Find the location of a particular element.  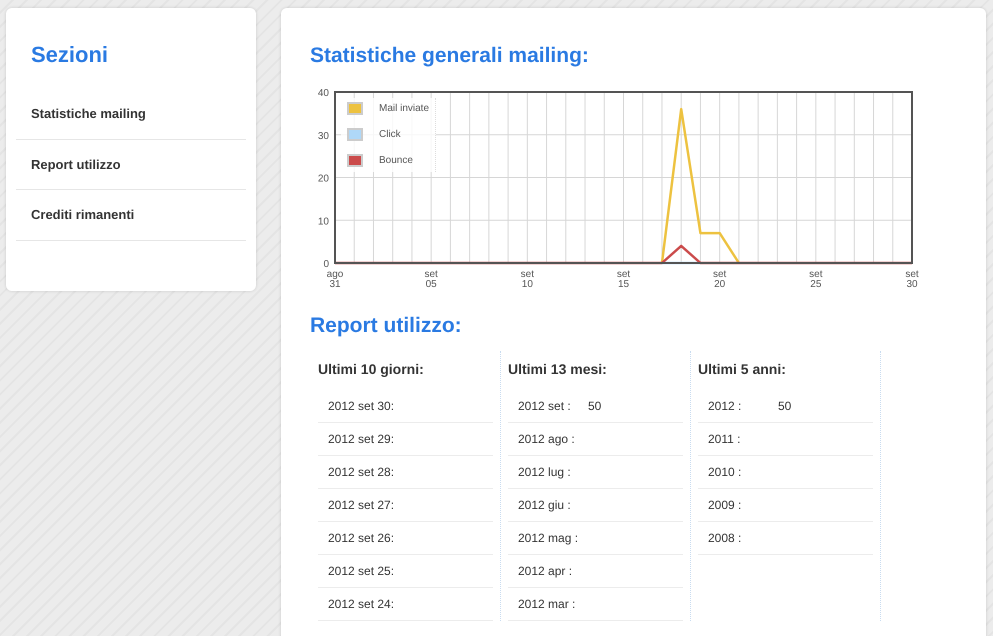

period-label: 2008 : is located at coordinates (725, 538).